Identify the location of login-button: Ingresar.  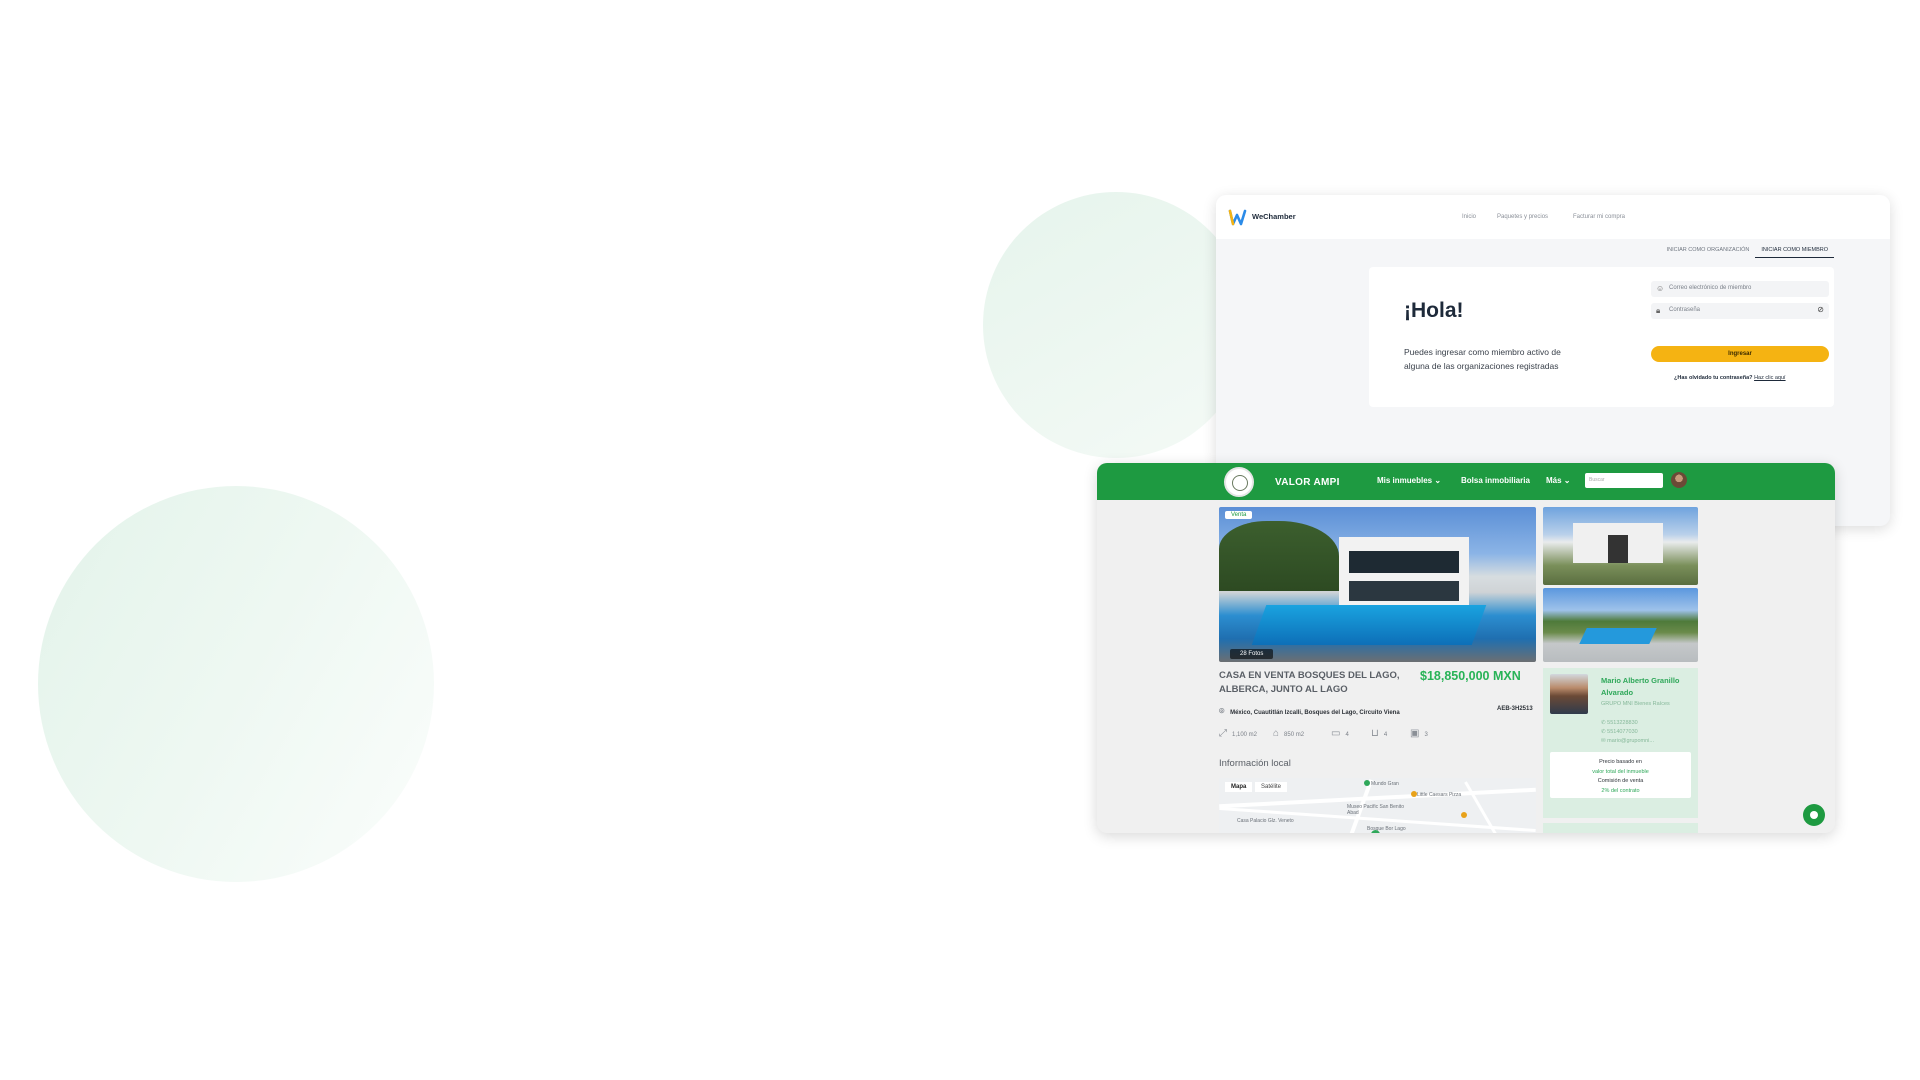
(1740, 354).